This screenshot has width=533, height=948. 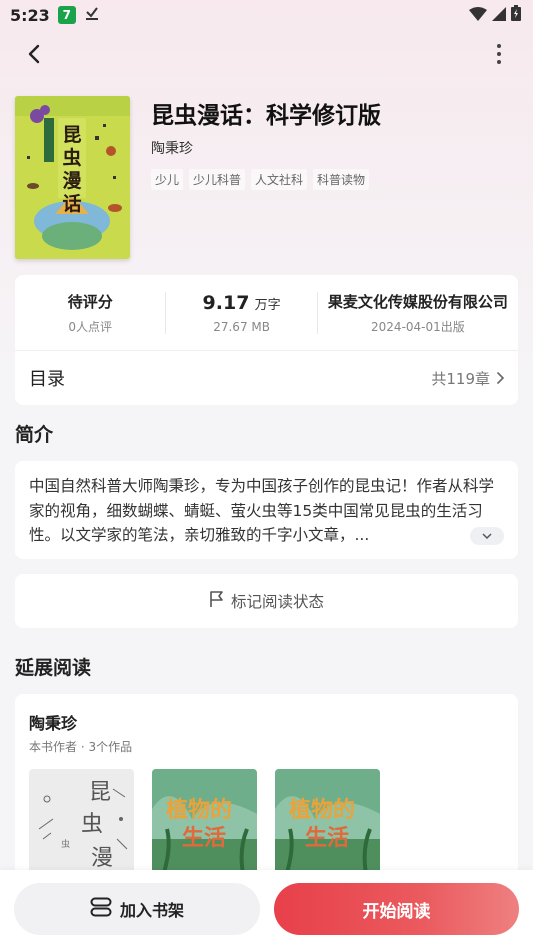 I want to click on book-cover: 昆 虫 漫 话, so click(x=72, y=177).